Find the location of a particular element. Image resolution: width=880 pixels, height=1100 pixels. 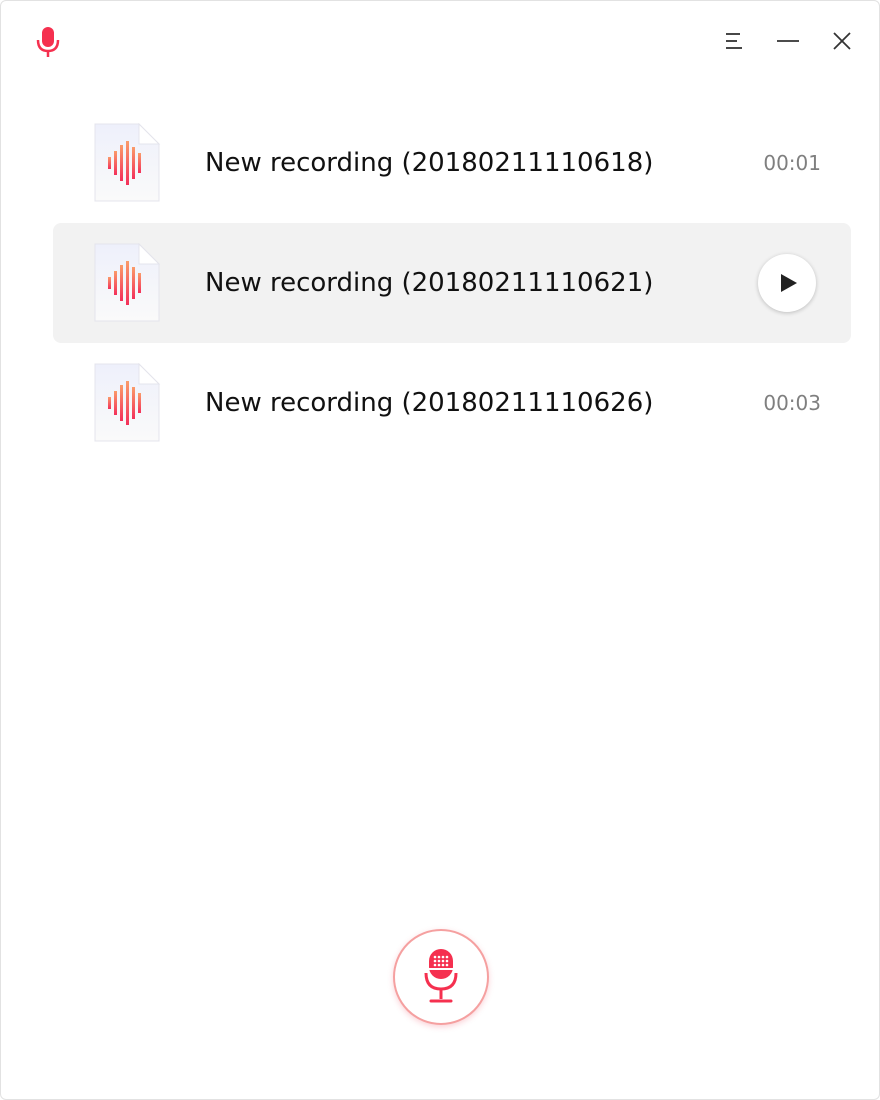

record-button is located at coordinates (441, 977).